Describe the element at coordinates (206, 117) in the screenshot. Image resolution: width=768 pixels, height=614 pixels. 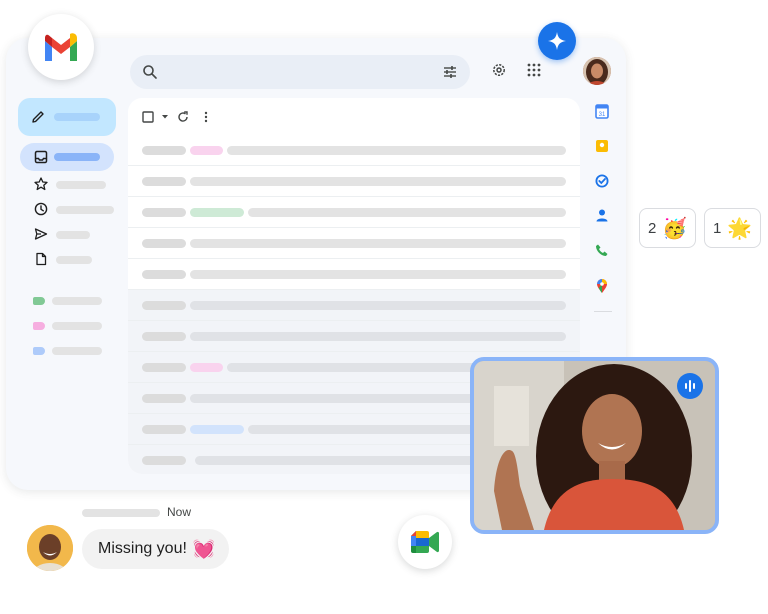
I see `more-vert-icon` at that location.